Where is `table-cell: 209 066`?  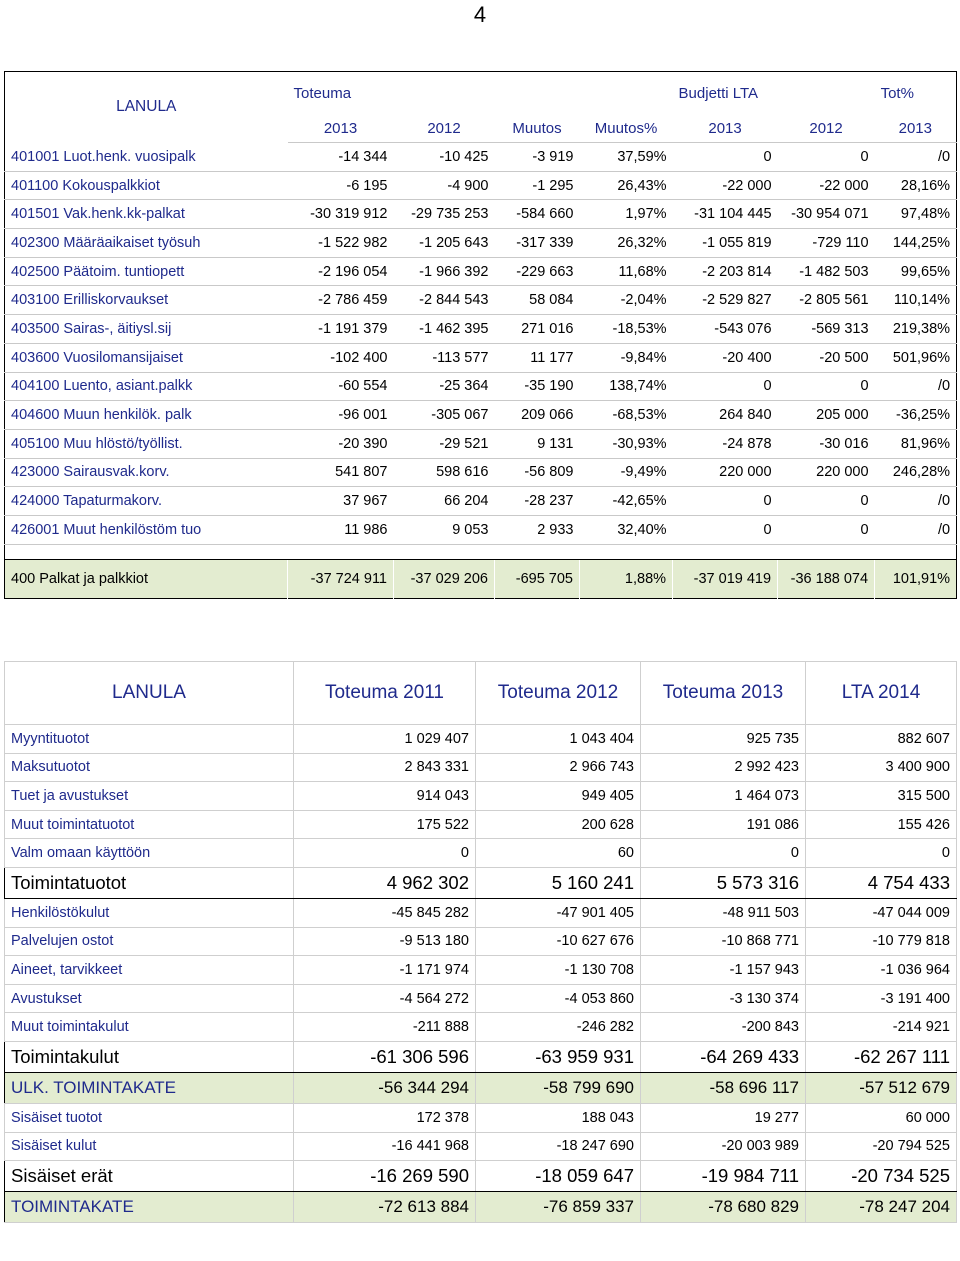 table-cell: 209 066 is located at coordinates (537, 415).